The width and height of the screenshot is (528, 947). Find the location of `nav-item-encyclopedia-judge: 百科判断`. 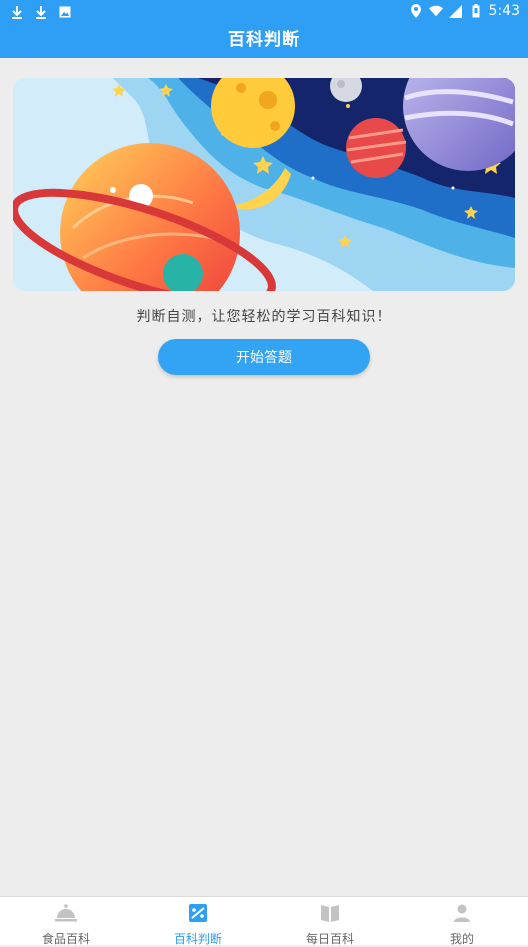

nav-item-encyclopedia-judge: 百科判断 is located at coordinates (198, 921).